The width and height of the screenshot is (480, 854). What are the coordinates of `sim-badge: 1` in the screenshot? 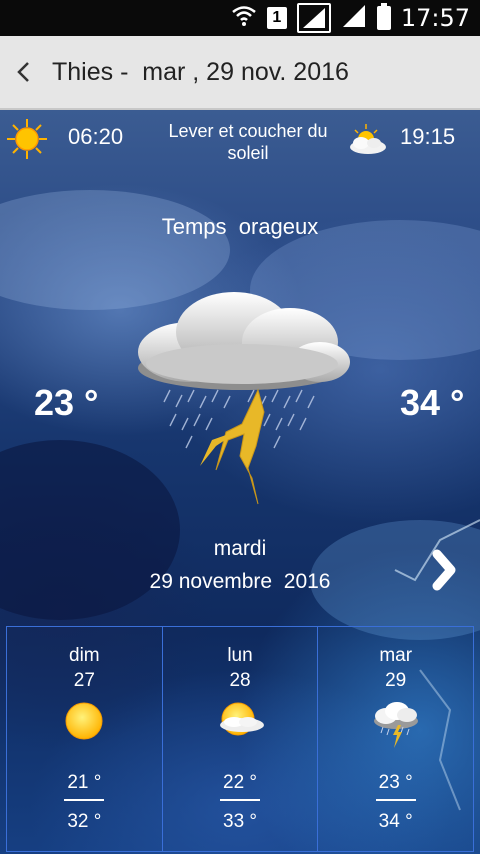 It's located at (276, 18).